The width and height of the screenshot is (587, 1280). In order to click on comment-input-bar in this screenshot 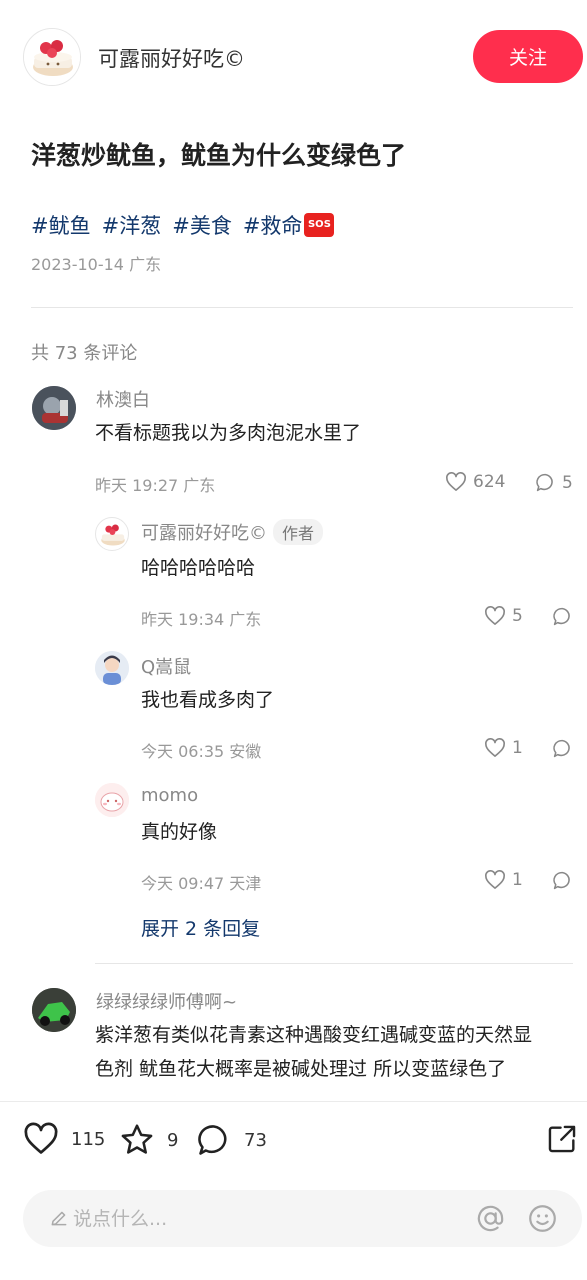, I will do `click(302, 1218)`.